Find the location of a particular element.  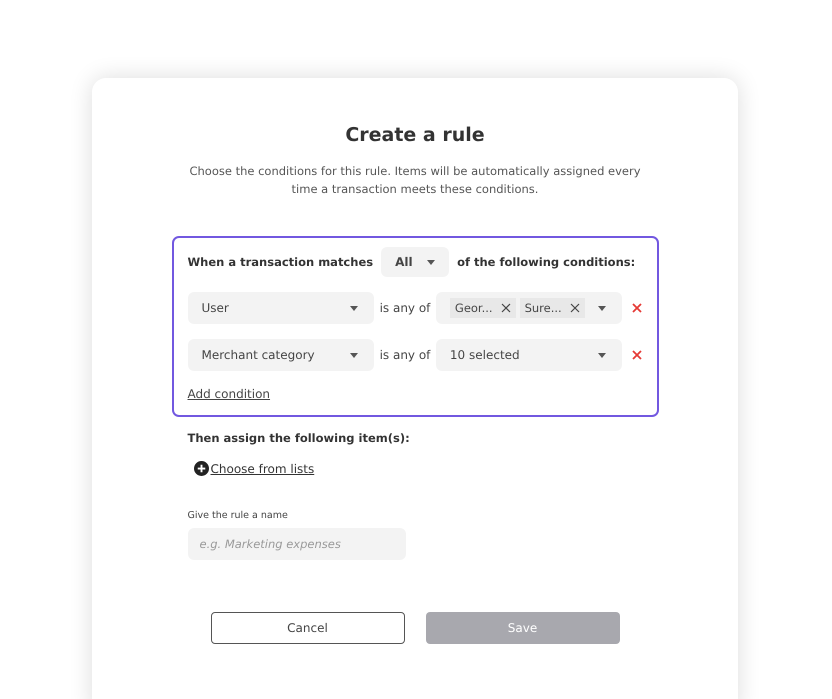

name-label: Give the rule a name is located at coordinates (238, 515).